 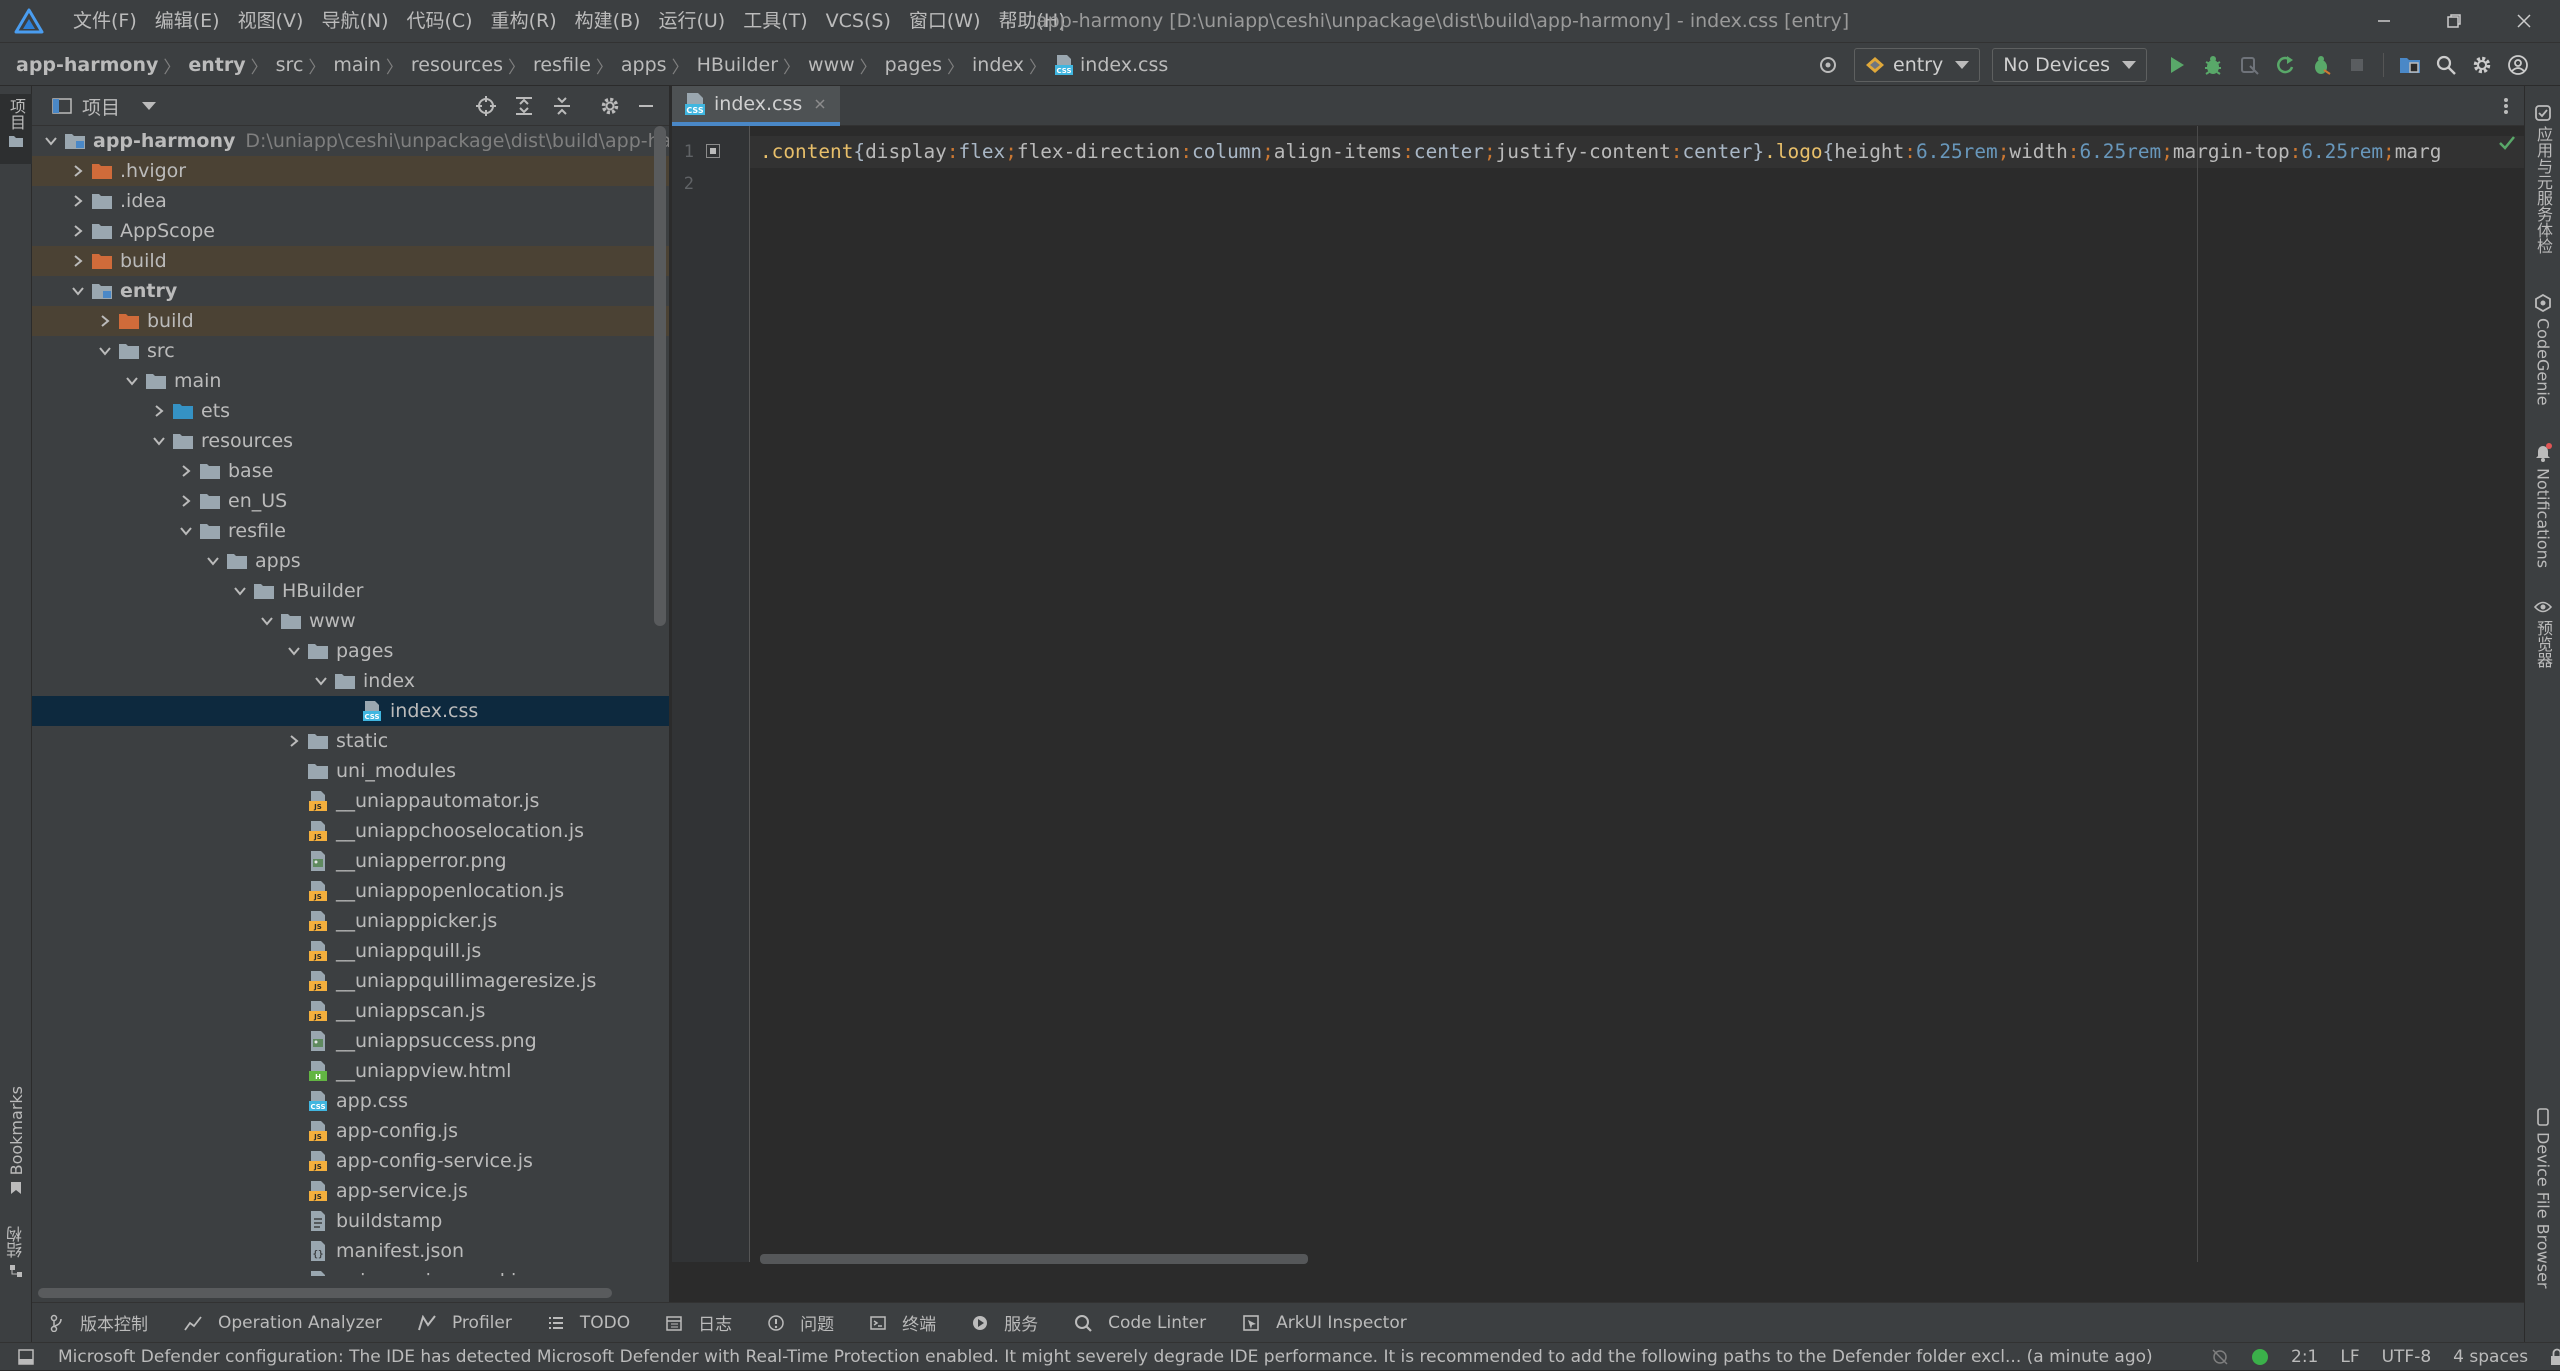 What do you see at coordinates (350, 1271) in the screenshot?
I see `tree-file-row: JS uni-app-view.umd.js` at bounding box center [350, 1271].